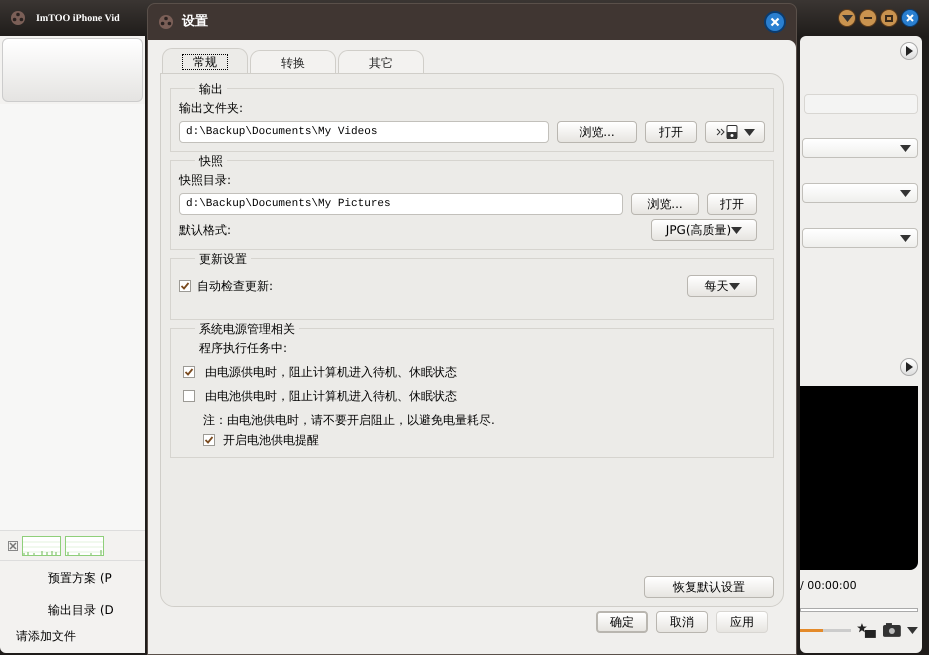 The height and width of the screenshot is (655, 929). Describe the element at coordinates (889, 18) in the screenshot. I see `maximize-button` at that location.